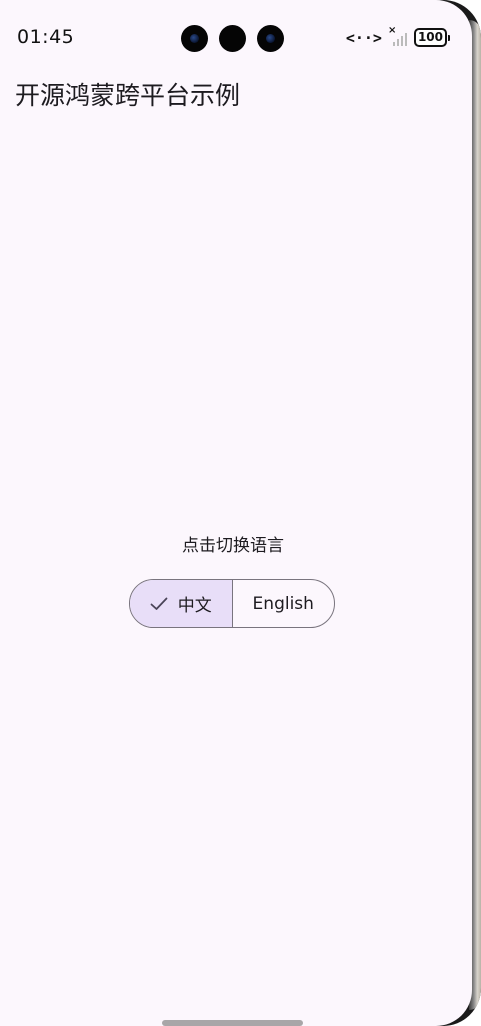 This screenshot has height=1026, width=481. I want to click on status-icons: <··> × 100, so click(397, 36).